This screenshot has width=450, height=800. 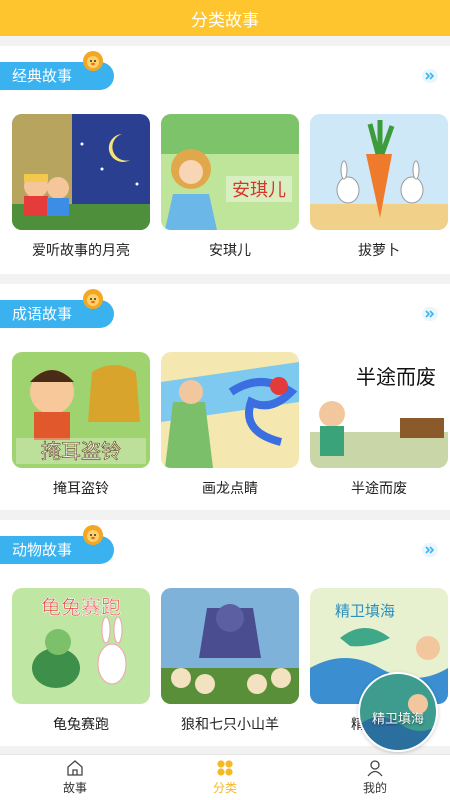 I want to click on story-title: 掩耳盗铃, so click(x=81, y=489).